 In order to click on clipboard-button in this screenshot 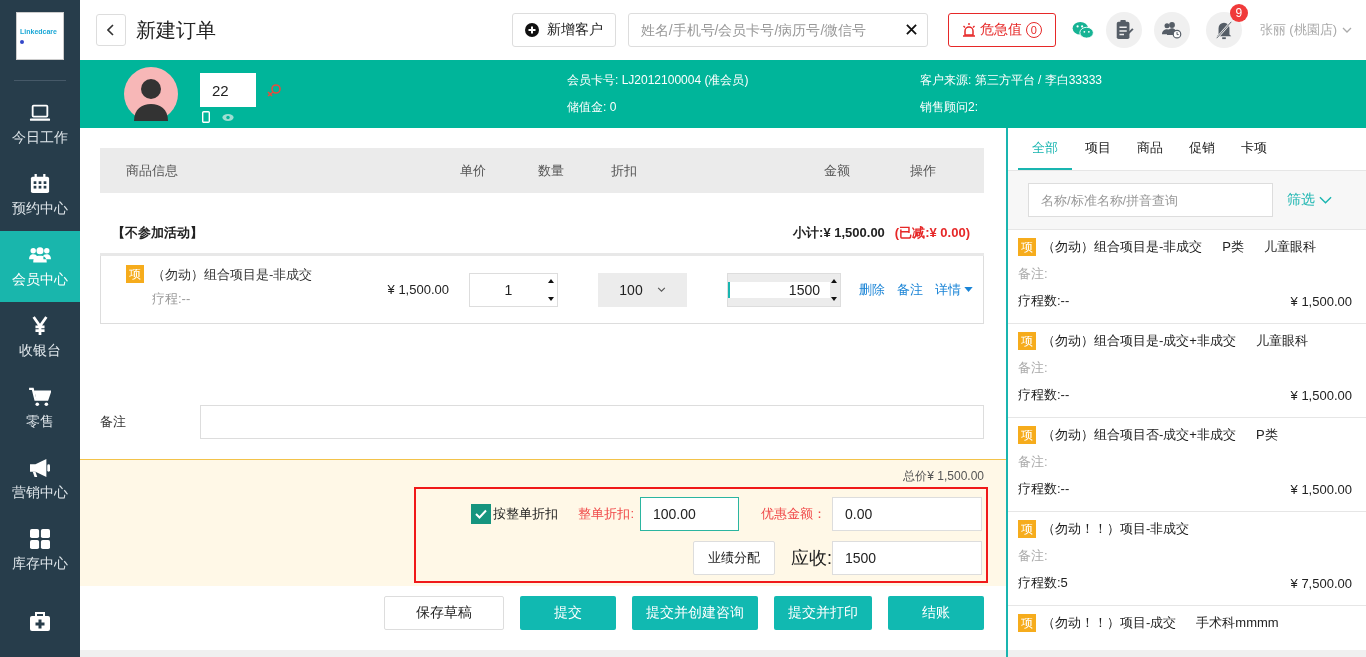, I will do `click(1123, 30)`.